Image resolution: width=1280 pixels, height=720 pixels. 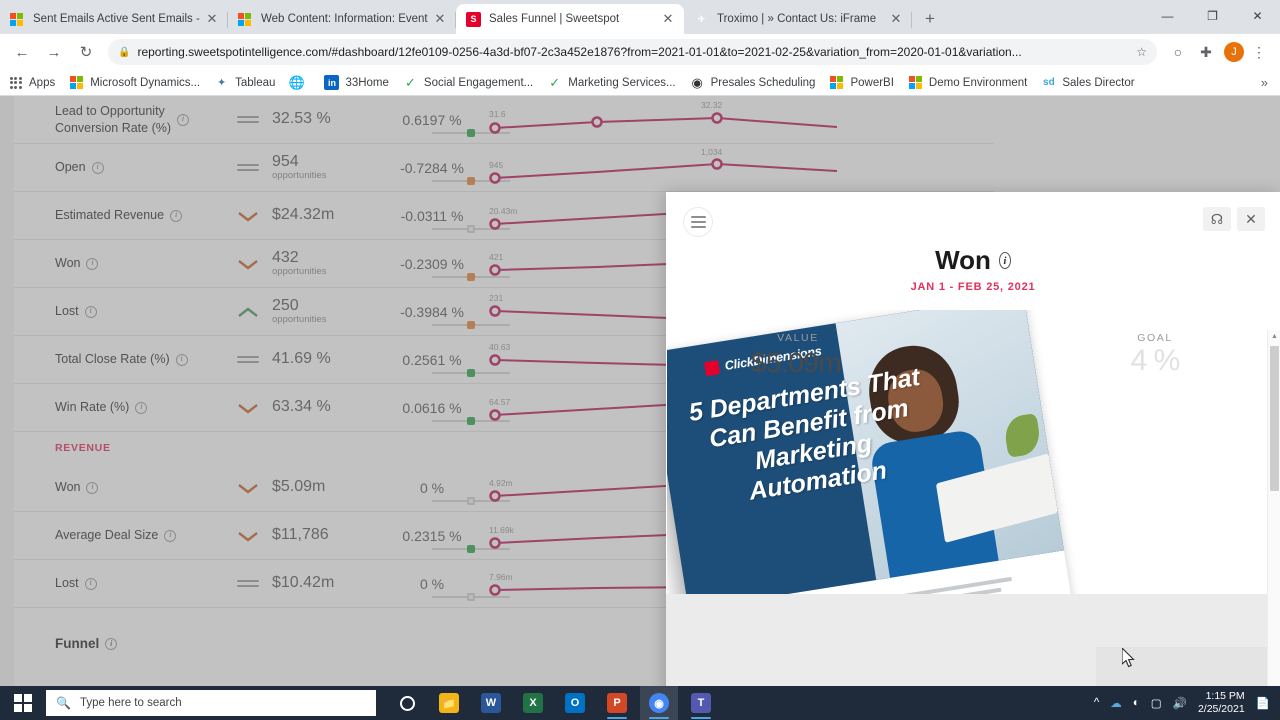 I want to click on browser-tab-3: ✈ Troximo | » Contact Us: iFrame ✕, so click(x=798, y=19).